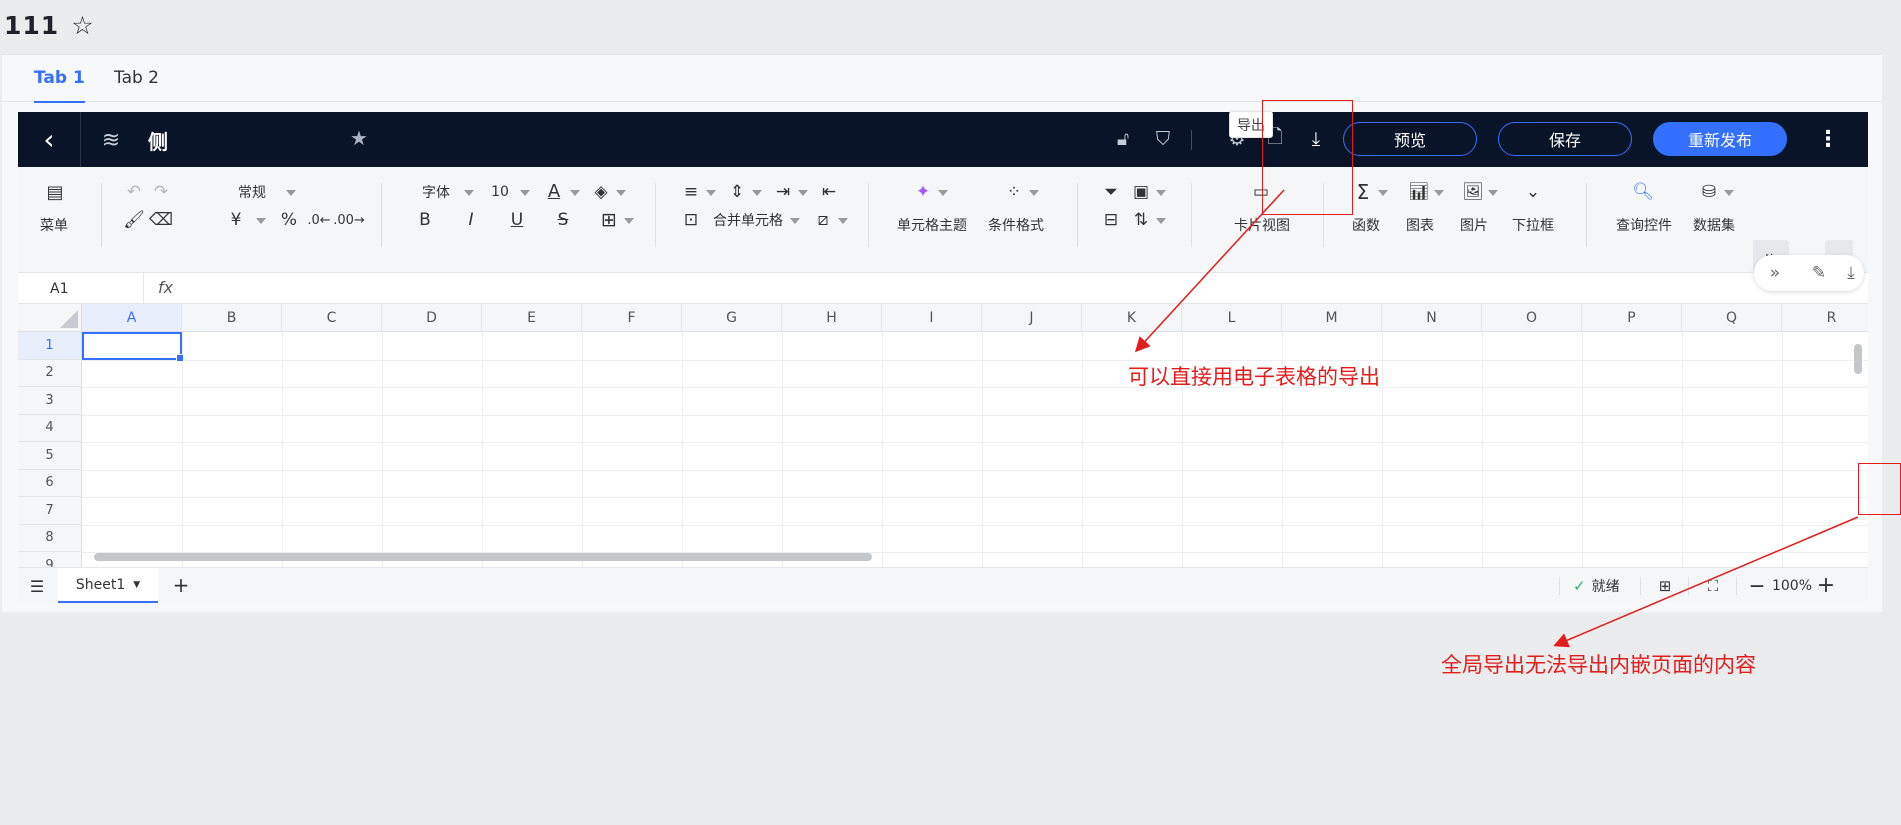 The width and height of the screenshot is (1901, 825). I want to click on redo-icon: ↷, so click(161, 192).